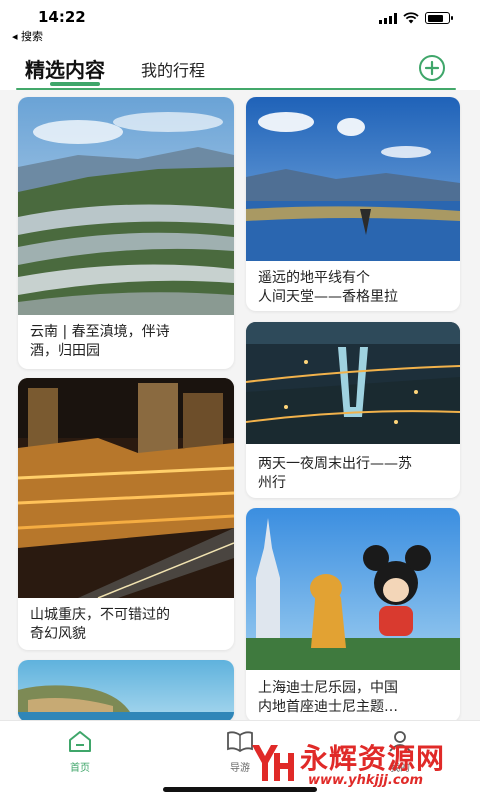  What do you see at coordinates (273, 763) in the screenshot?
I see `yh-logo` at bounding box center [273, 763].